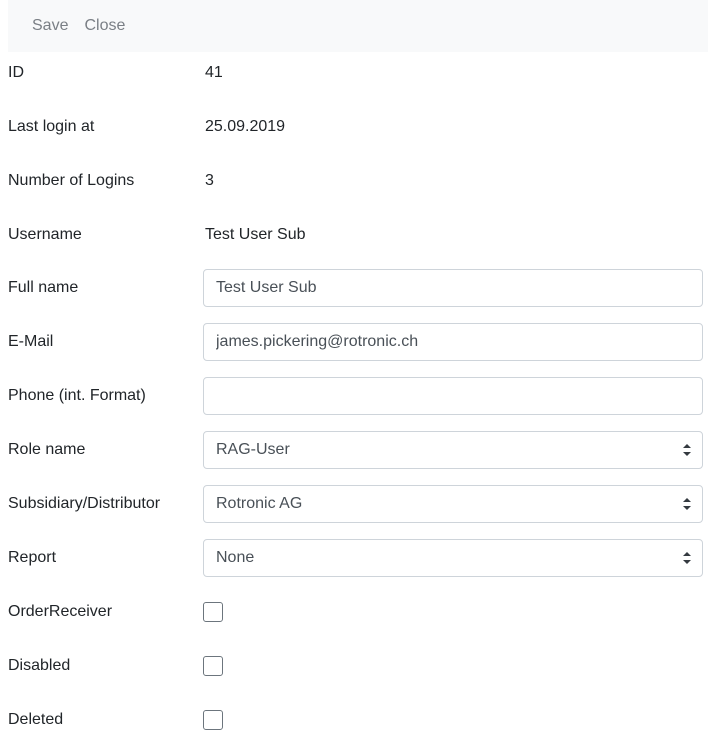  Describe the element at coordinates (16, 72) in the screenshot. I see `id-label: ID` at that location.